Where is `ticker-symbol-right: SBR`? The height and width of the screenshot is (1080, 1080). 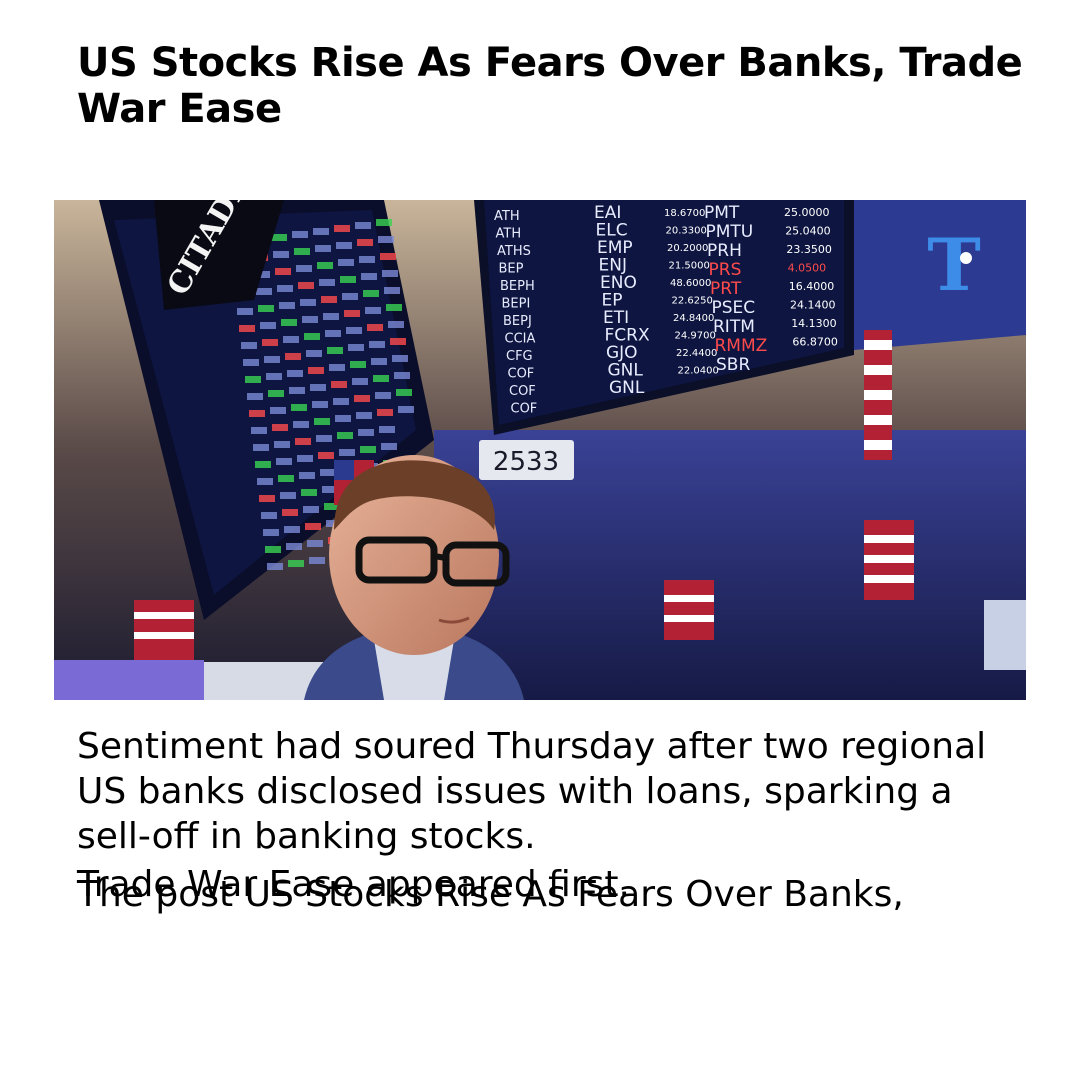
ticker-symbol-right: SBR is located at coordinates (733, 365).